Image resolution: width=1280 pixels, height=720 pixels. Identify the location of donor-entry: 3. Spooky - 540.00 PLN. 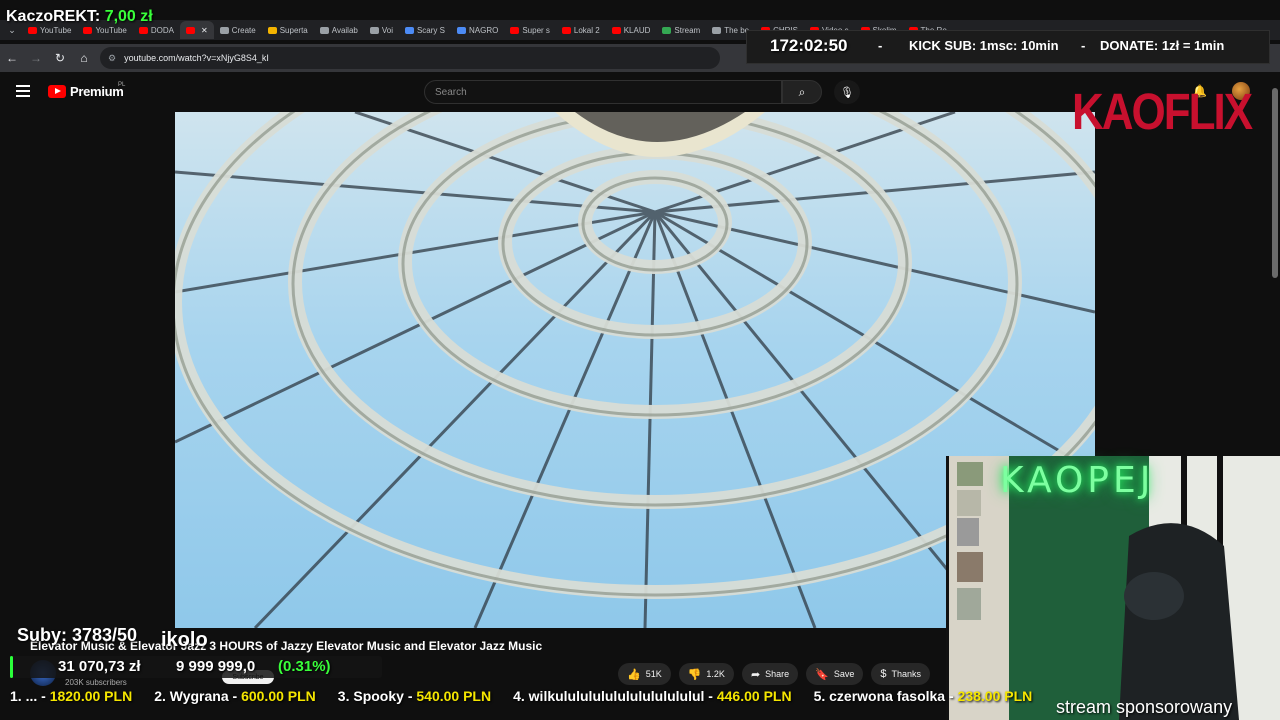
(414, 700).